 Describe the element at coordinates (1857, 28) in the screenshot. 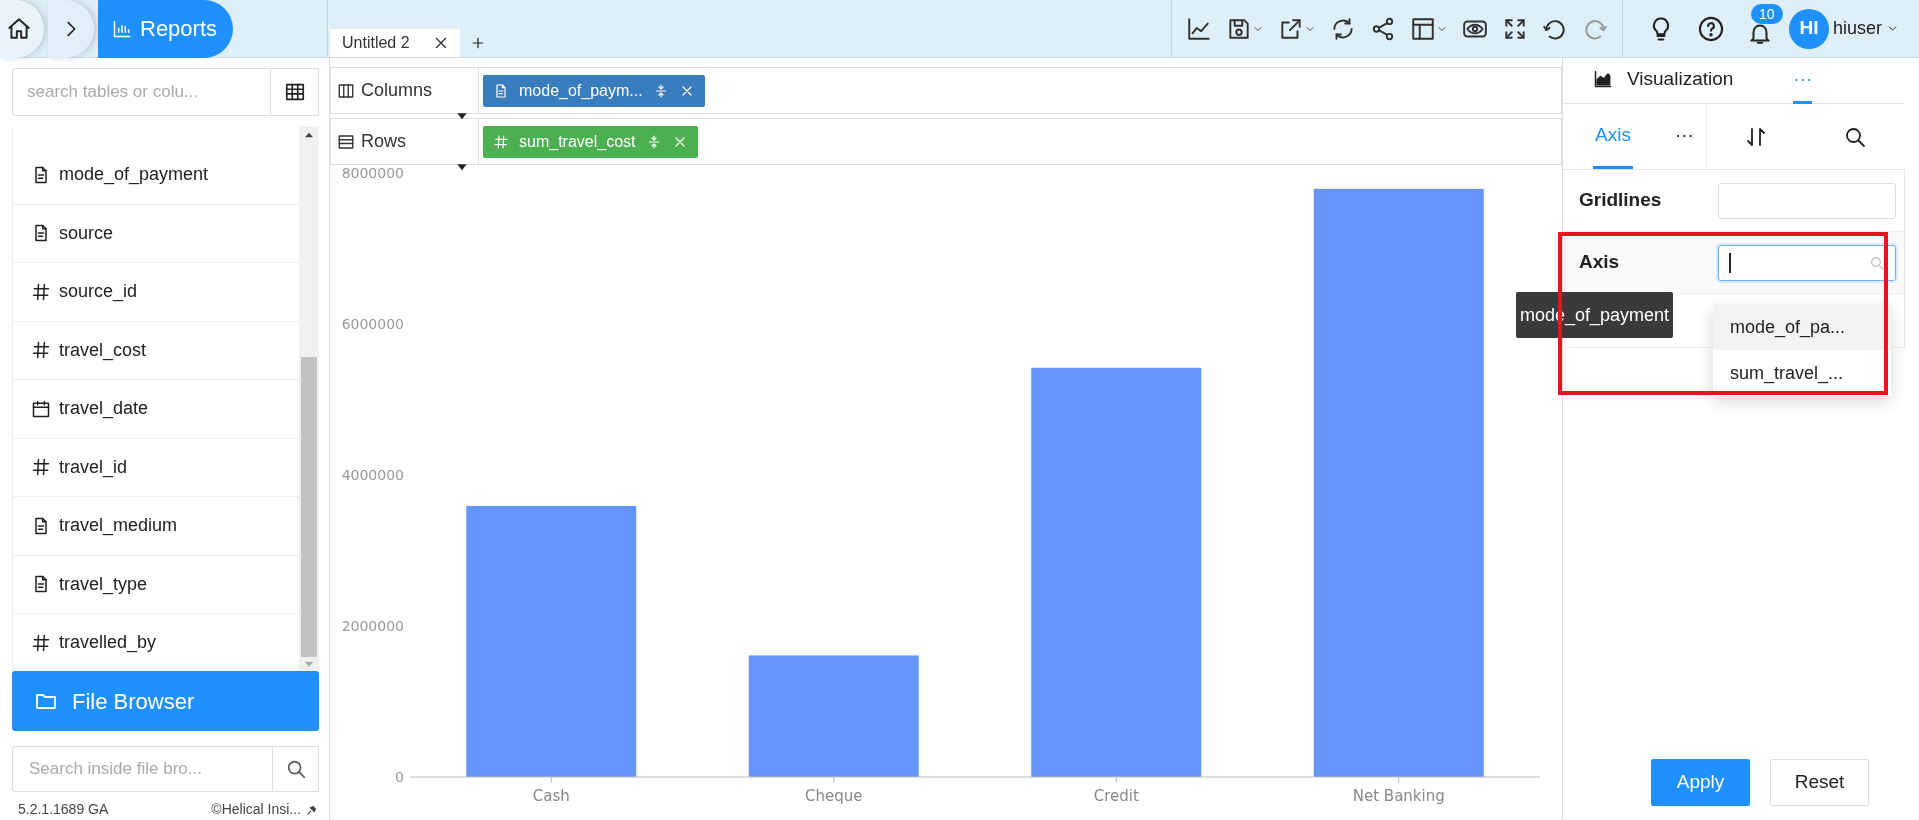

I see `user-name: hiuser` at that location.